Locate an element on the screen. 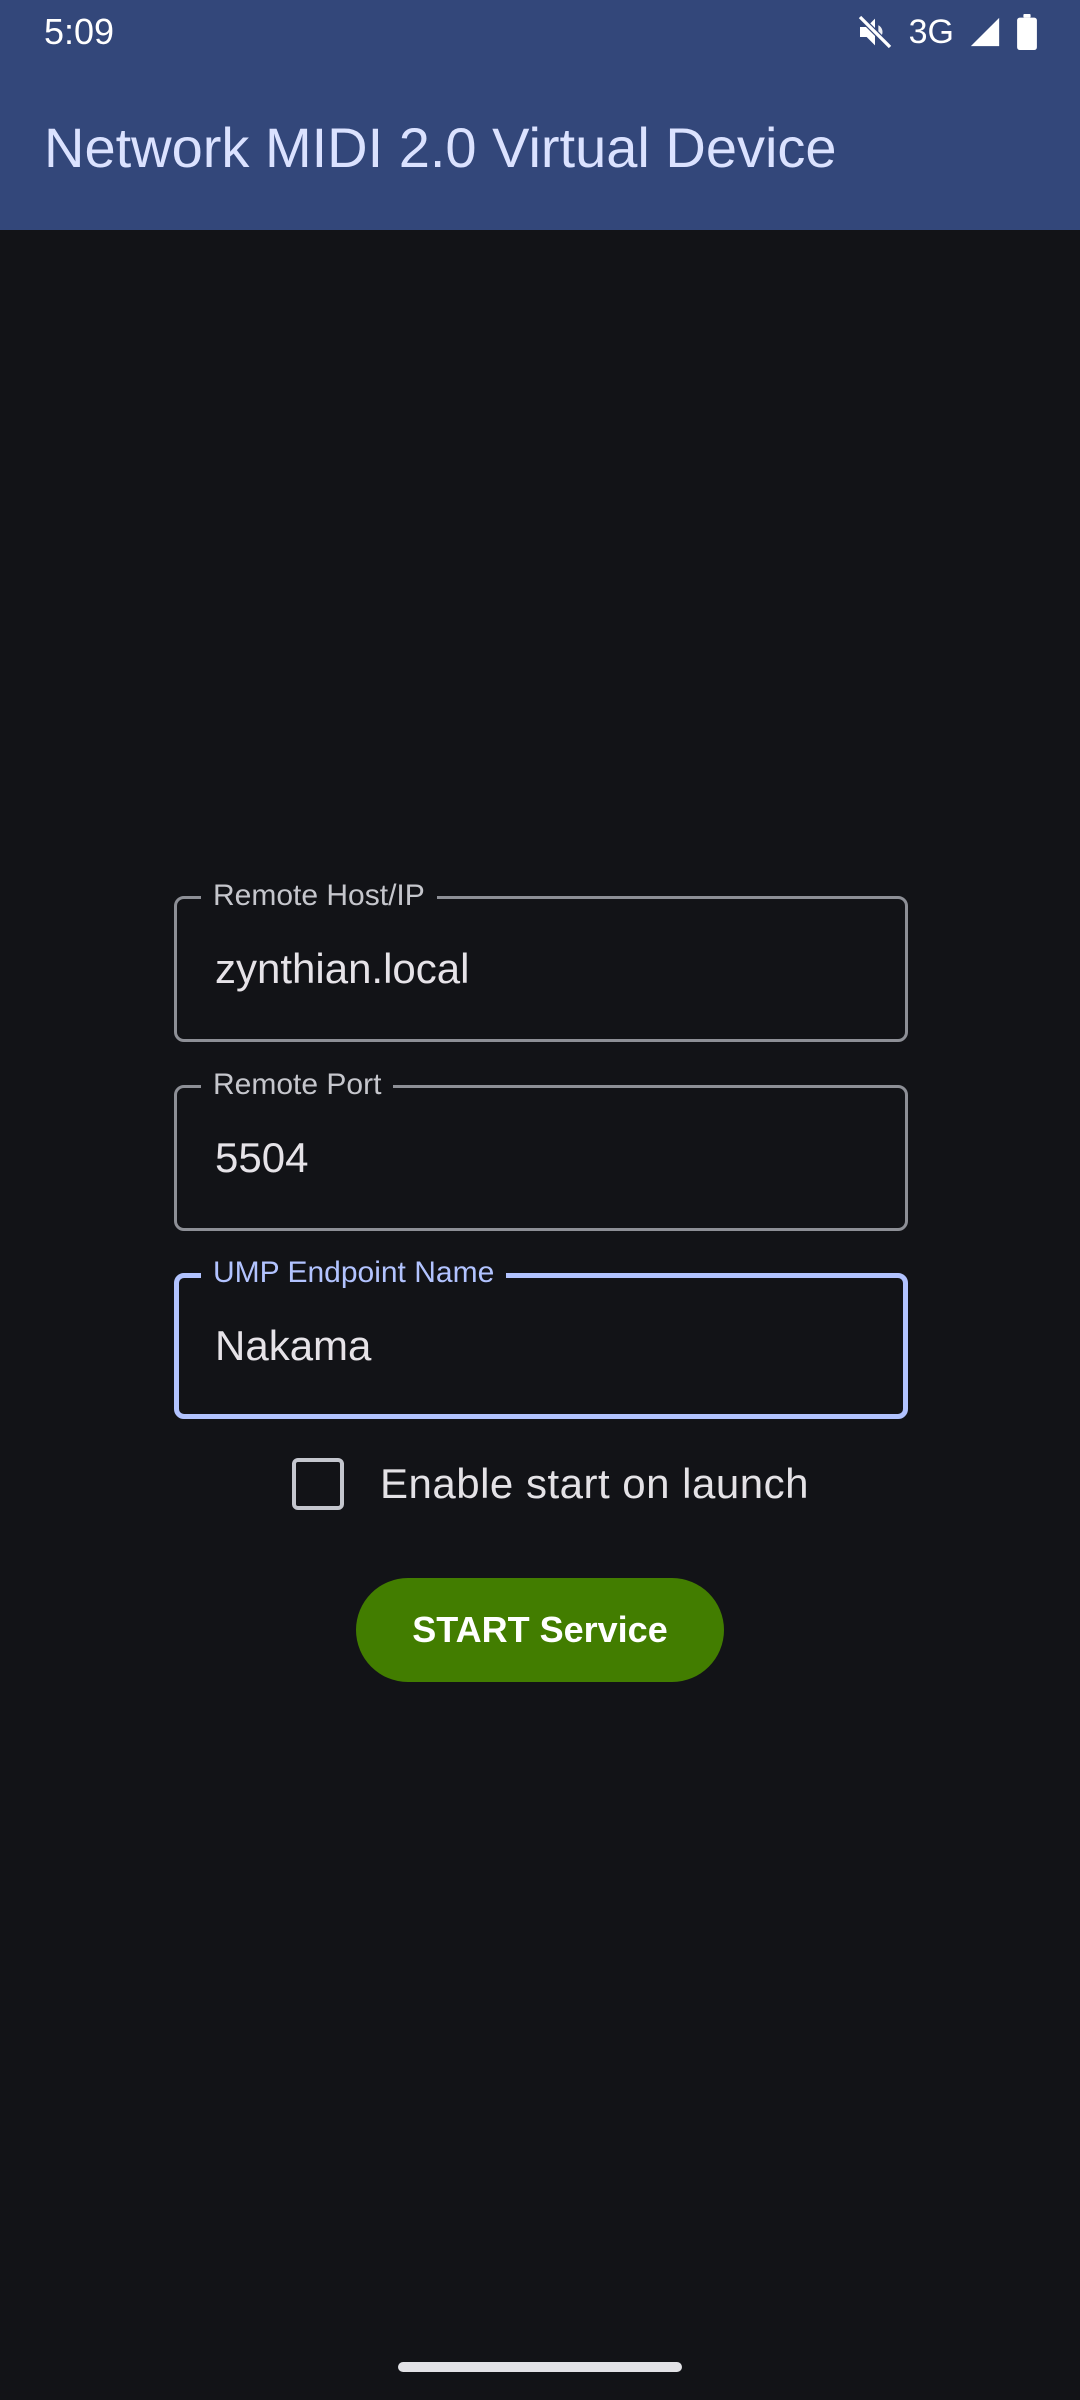 This screenshot has height=2400, width=1080. gesture-navigation-bar is located at coordinates (540, 2367).